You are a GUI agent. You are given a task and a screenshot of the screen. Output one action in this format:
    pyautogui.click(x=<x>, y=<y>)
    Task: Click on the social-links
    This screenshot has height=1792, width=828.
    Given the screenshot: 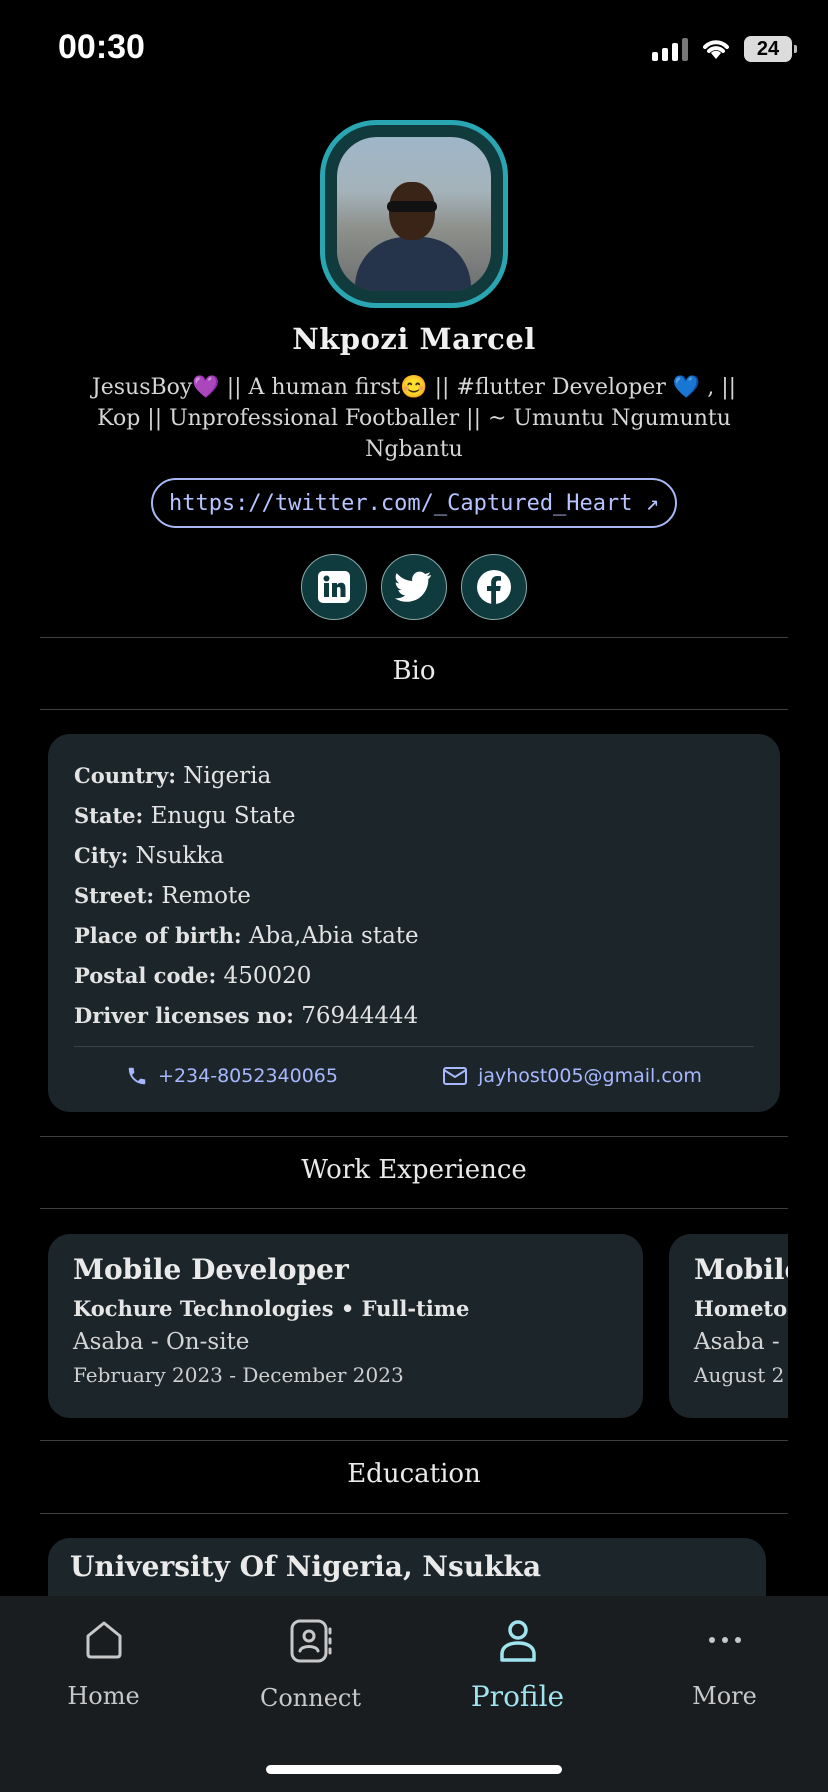 What is the action you would take?
    pyautogui.click(x=414, y=587)
    